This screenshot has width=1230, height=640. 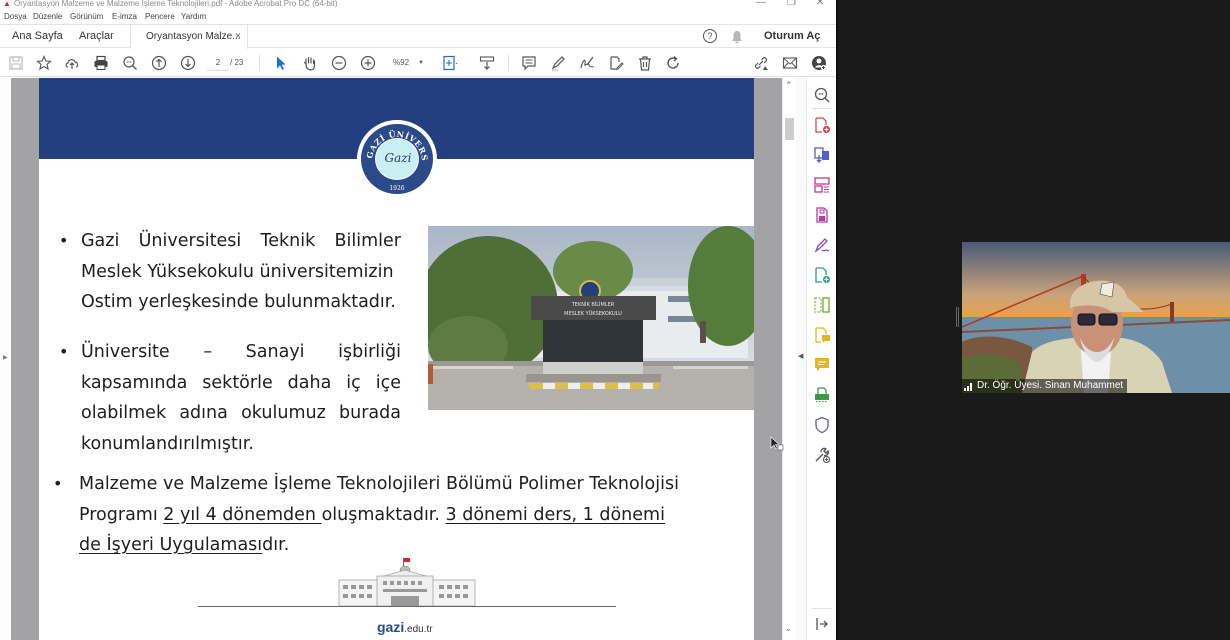 I want to click on video-panel-resize-handle, so click(x=957, y=317).